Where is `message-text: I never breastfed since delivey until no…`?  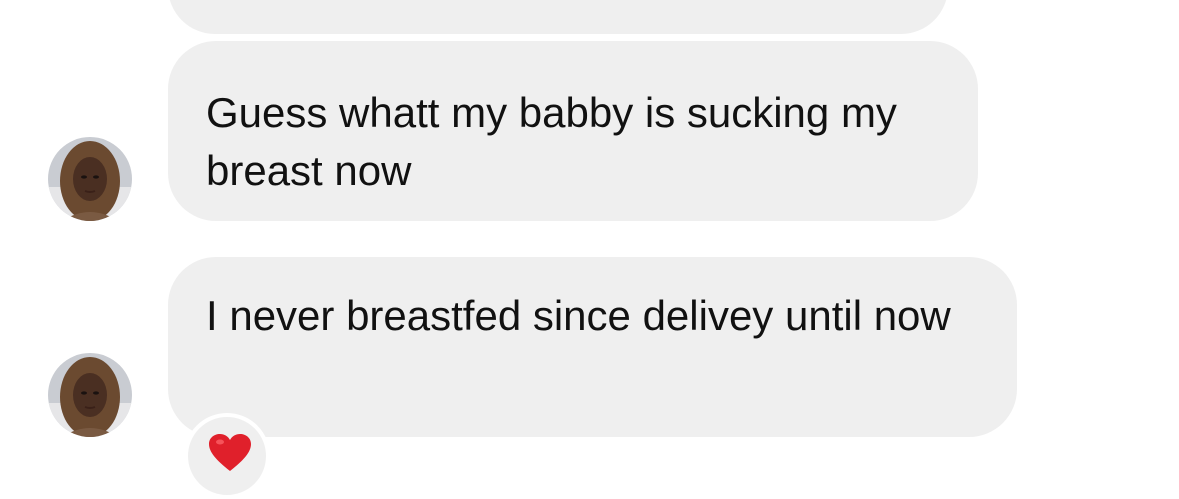
message-text: I never breastfed since delivey until no… is located at coordinates (578, 315).